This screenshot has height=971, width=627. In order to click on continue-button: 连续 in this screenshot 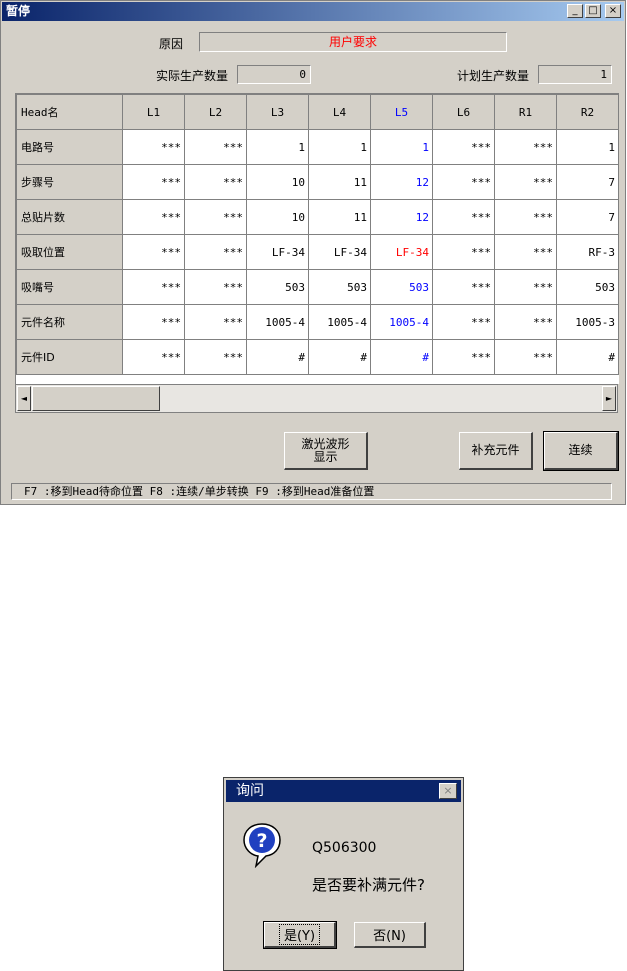, I will do `click(581, 451)`.